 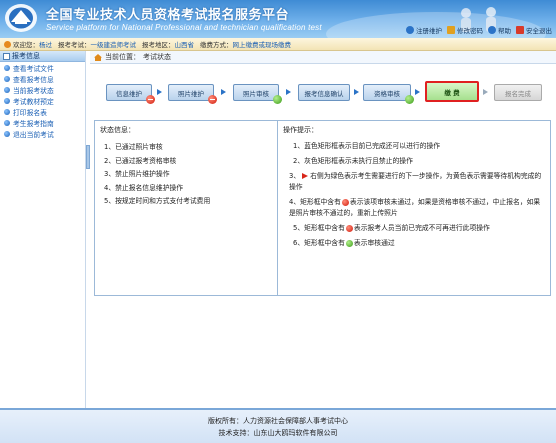 I want to click on sidebar-item-textbook-order: 考试教材预定, so click(x=42, y=100).